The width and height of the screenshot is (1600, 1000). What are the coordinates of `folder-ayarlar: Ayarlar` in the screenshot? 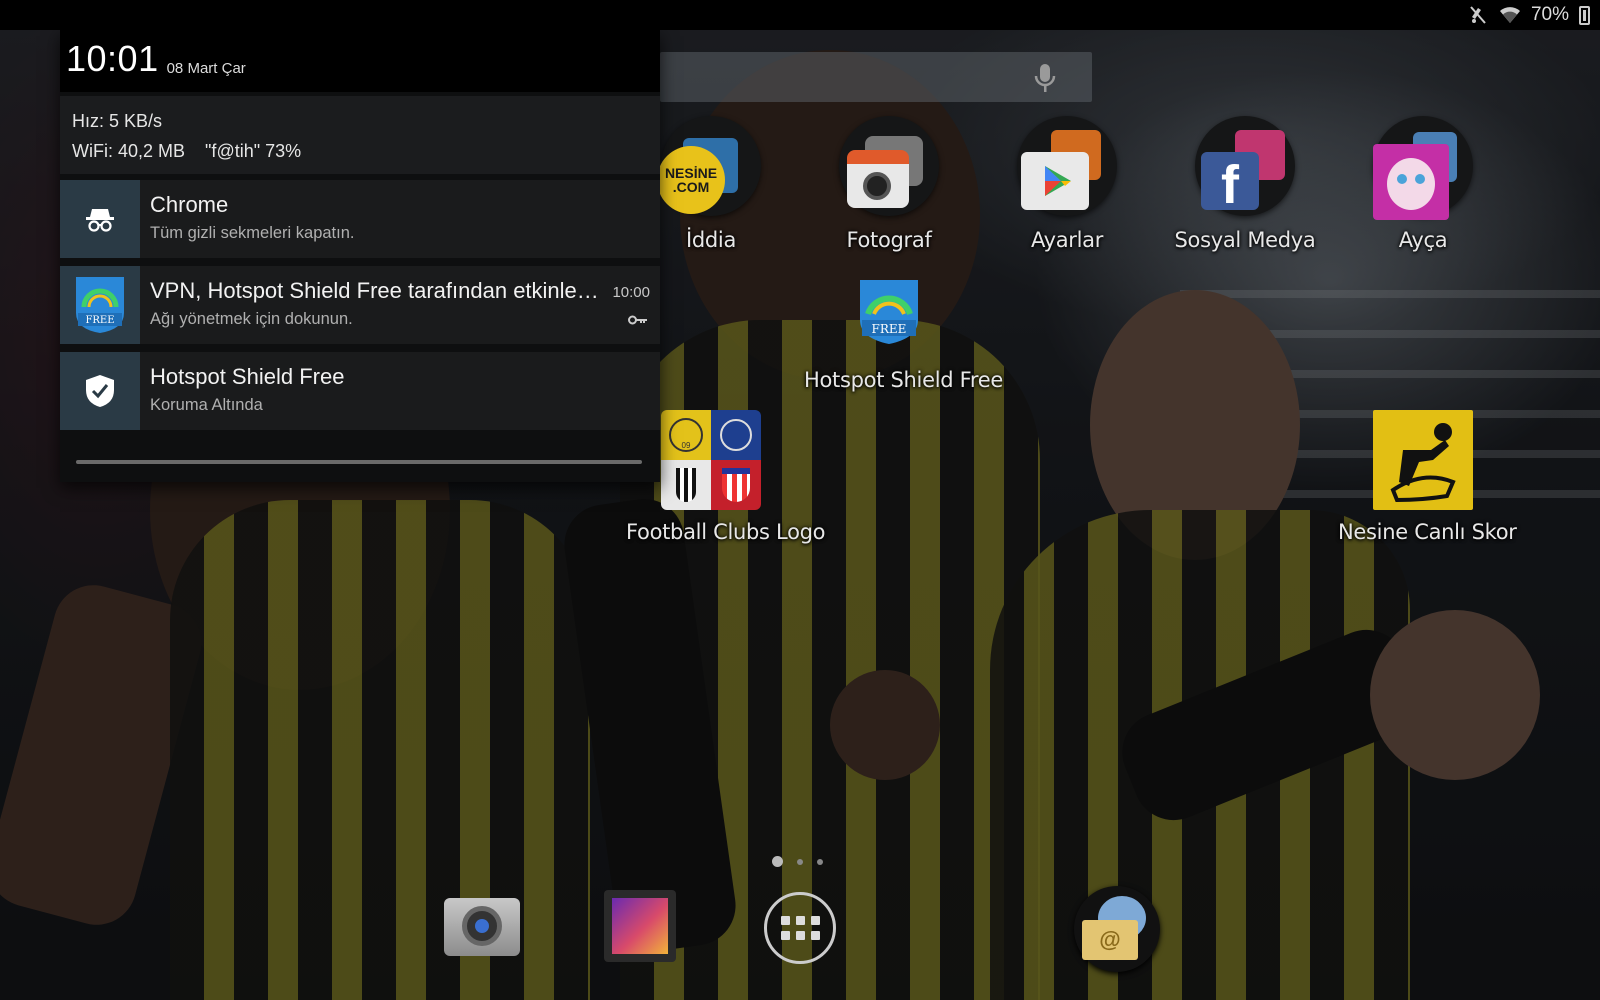 It's located at (1067, 184).